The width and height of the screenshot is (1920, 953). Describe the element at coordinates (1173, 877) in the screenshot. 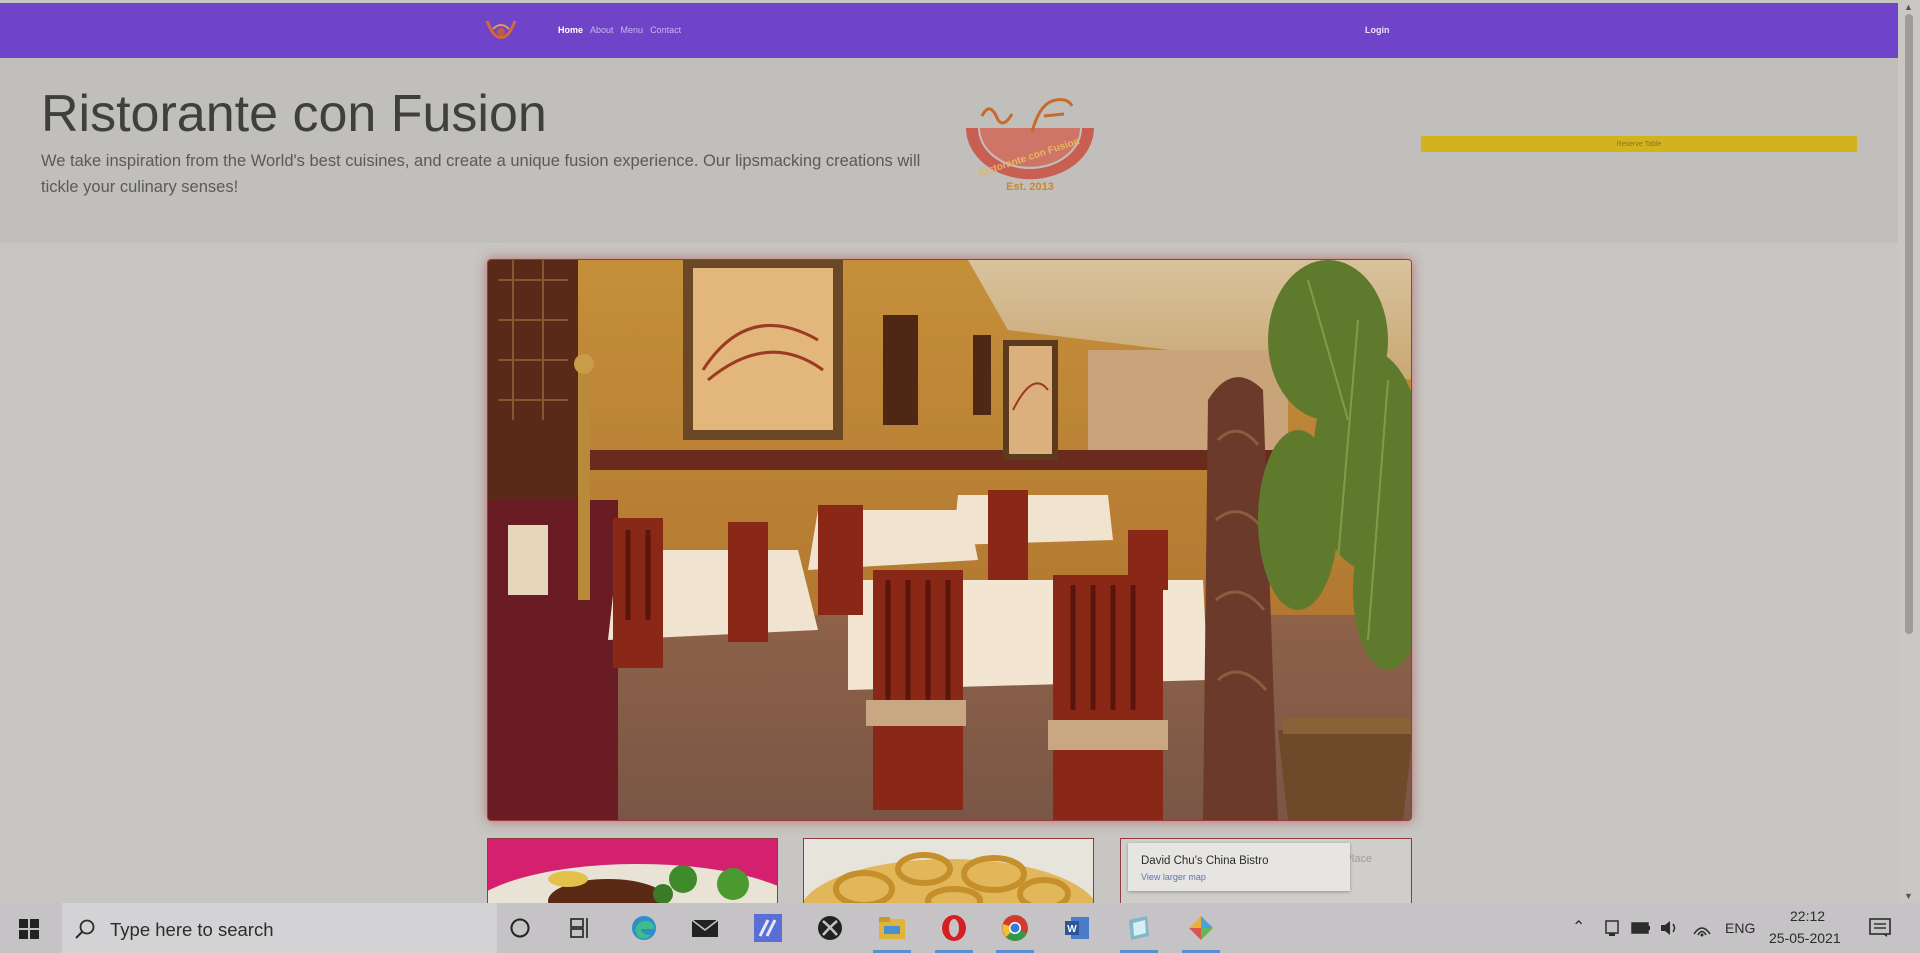

I see `view-larger-map-link: View larger map` at that location.